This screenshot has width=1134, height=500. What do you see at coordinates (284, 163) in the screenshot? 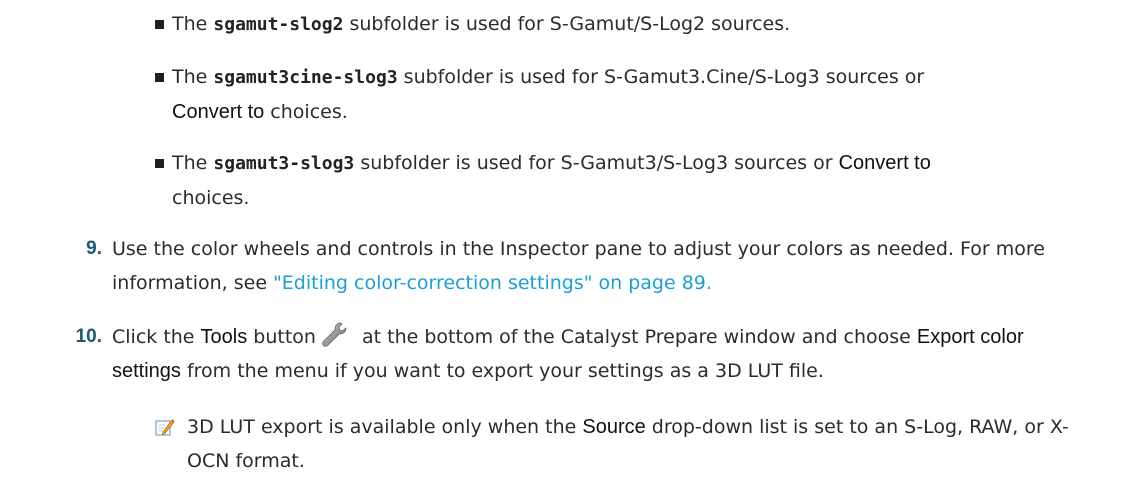
I see `code-folder-name: sgamut3-slog3` at bounding box center [284, 163].